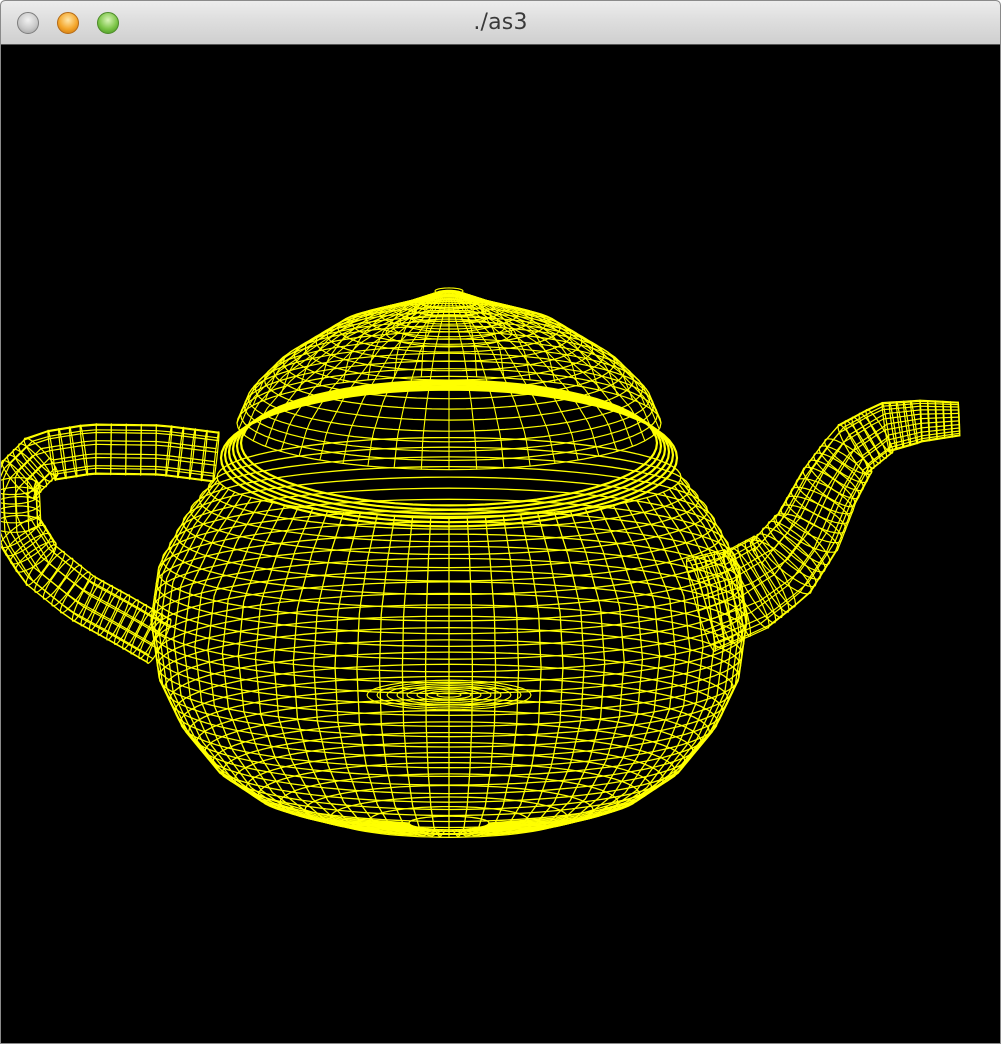 The width and height of the screenshot is (1001, 1044). I want to click on spout-ring, so click(853, 449).